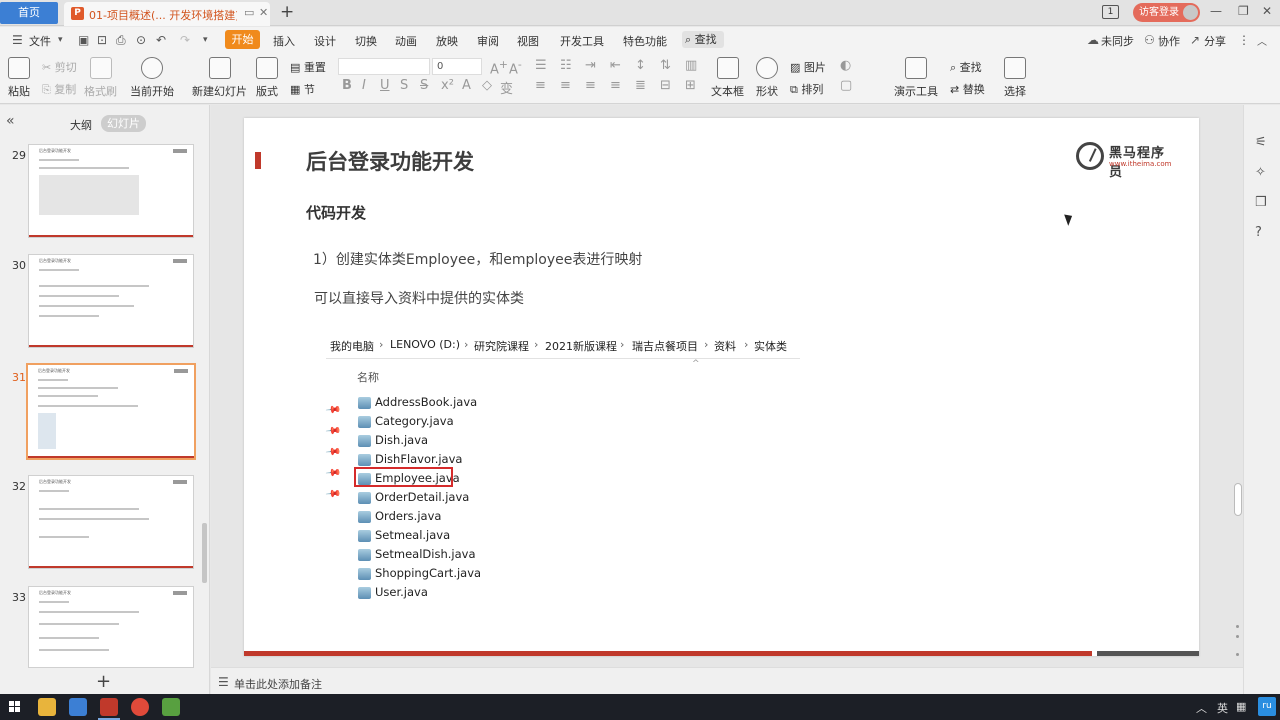 The width and height of the screenshot is (1280, 720). What do you see at coordinates (1258, 232) in the screenshot?
I see `help-icon: ?` at bounding box center [1258, 232].